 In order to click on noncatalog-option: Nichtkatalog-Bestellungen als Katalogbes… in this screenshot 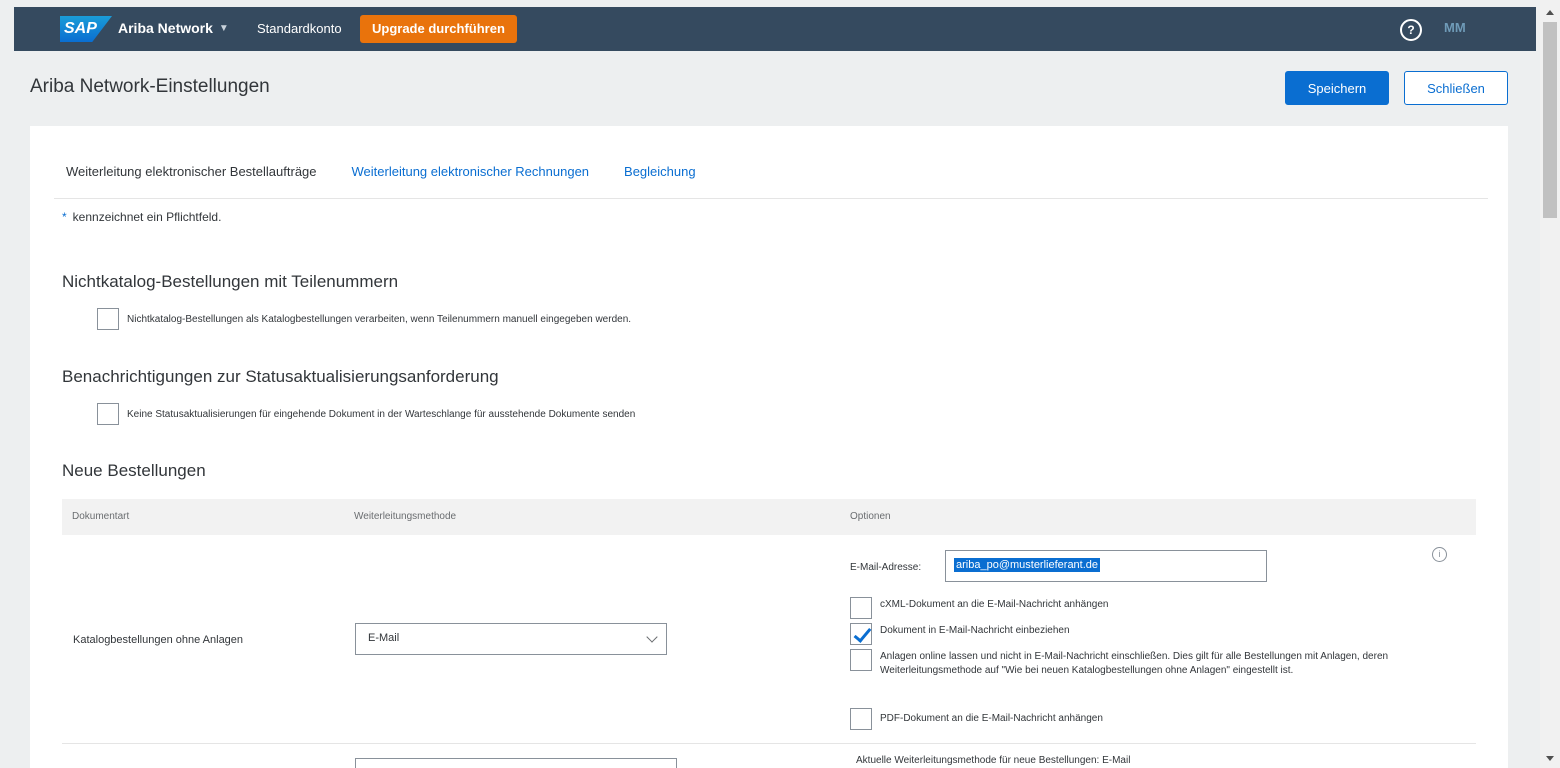, I will do `click(364, 319)`.